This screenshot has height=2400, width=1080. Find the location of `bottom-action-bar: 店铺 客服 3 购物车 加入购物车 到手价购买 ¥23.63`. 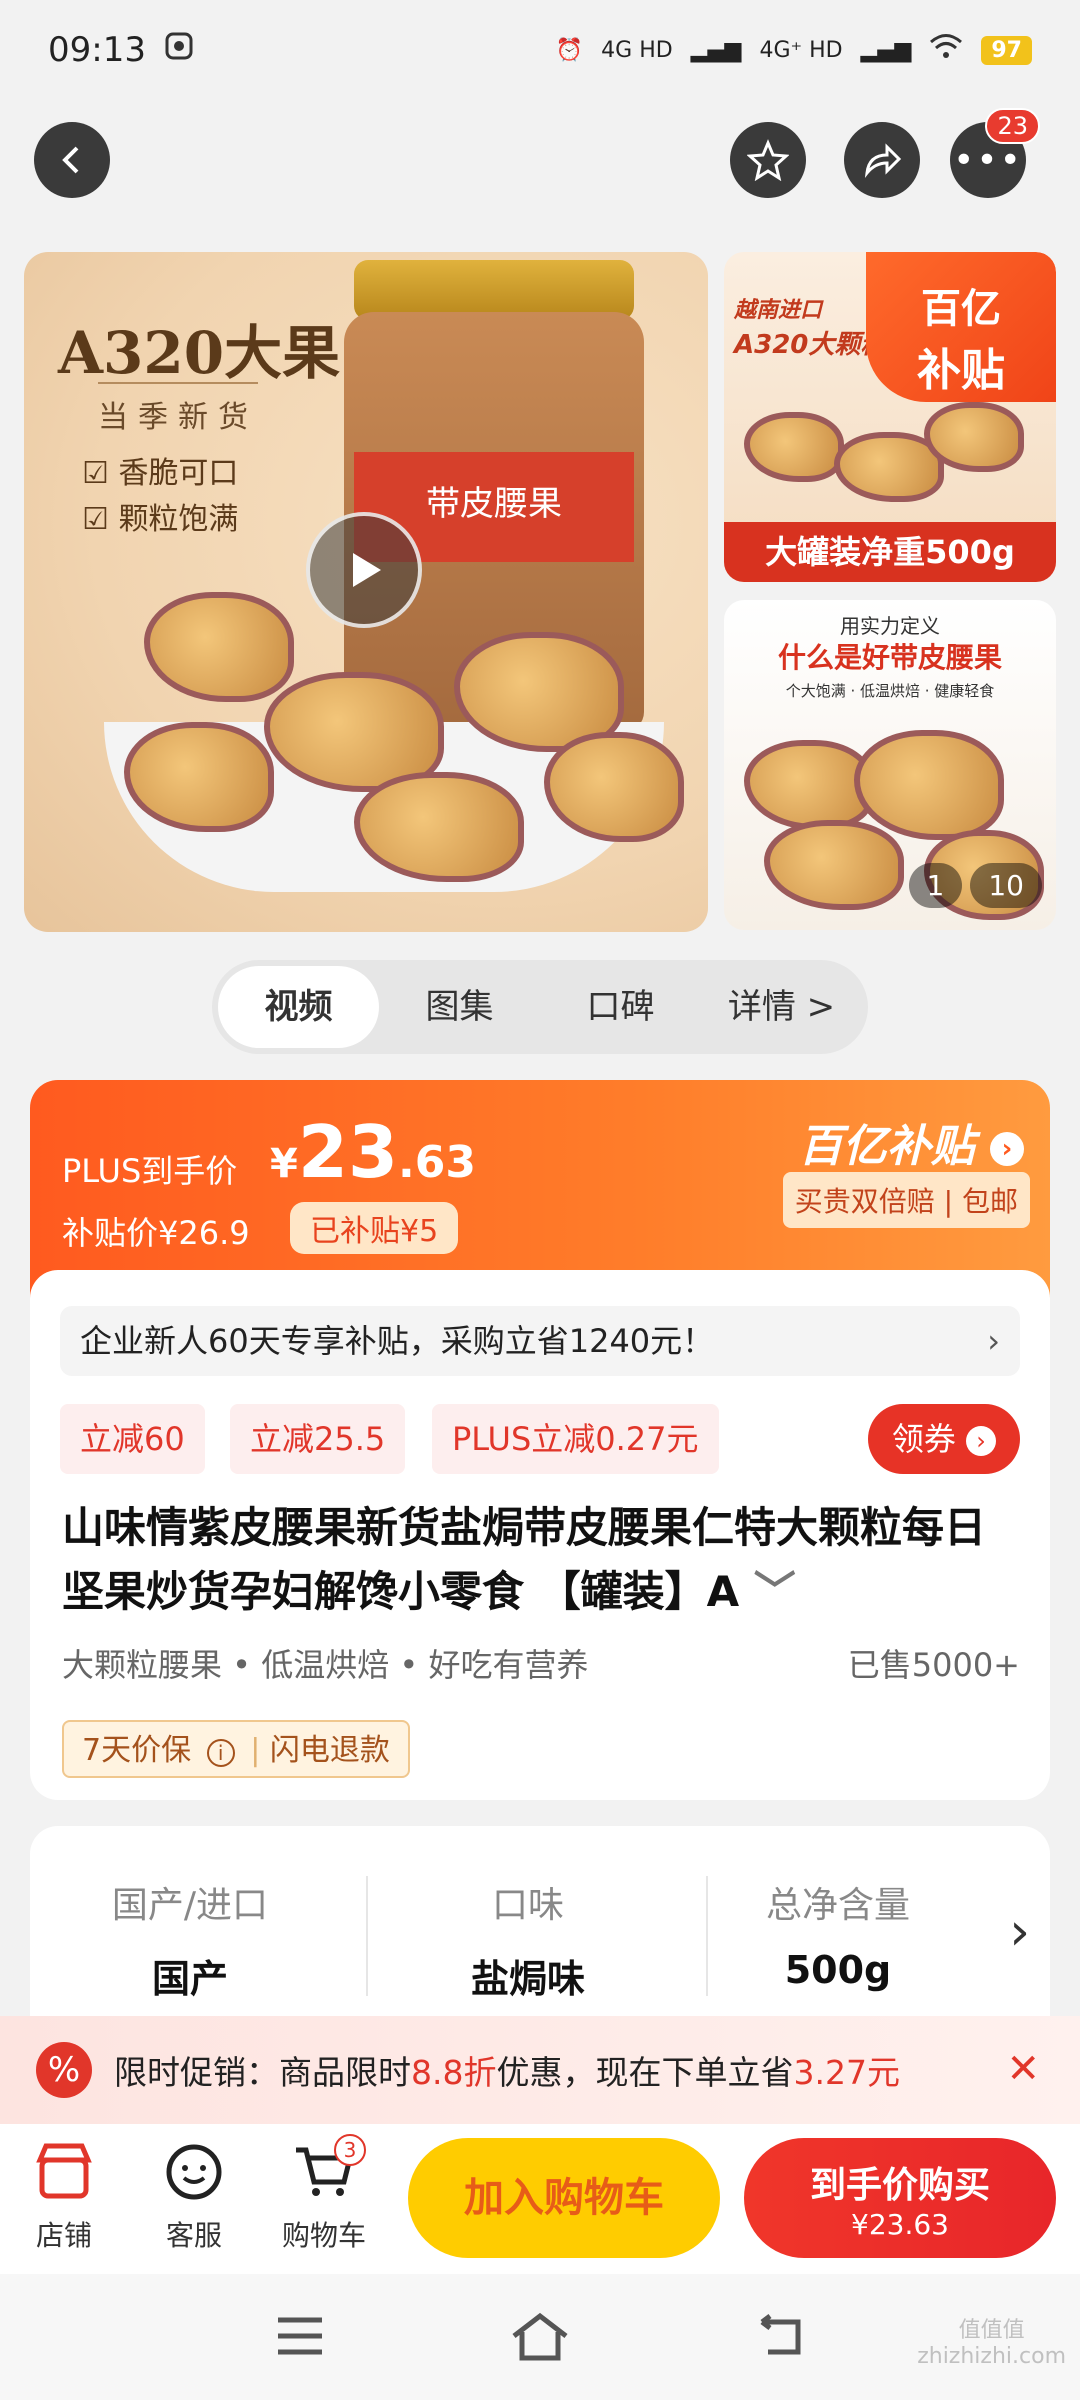

bottom-action-bar: 店铺 客服 3 购物车 加入购物车 到手价购买 ¥23.63 is located at coordinates (540, 2199).